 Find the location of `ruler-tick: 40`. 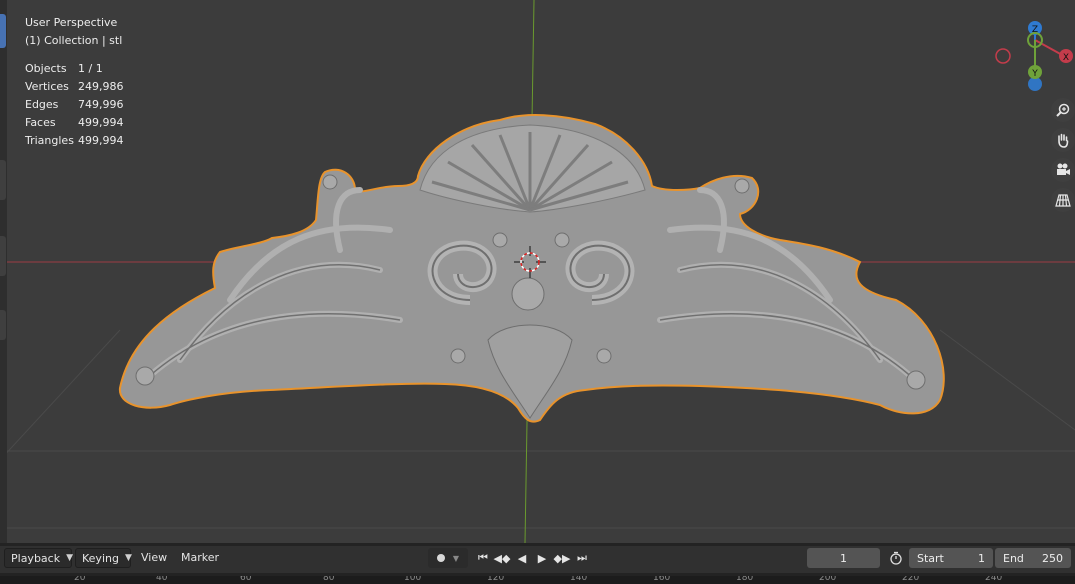

ruler-tick: 40 is located at coordinates (162, 579).